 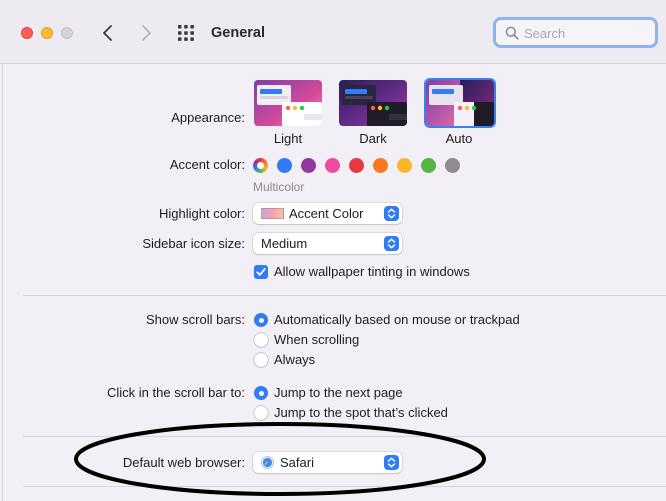 What do you see at coordinates (272, 213) in the screenshot?
I see `highlight-swatch` at bounding box center [272, 213].